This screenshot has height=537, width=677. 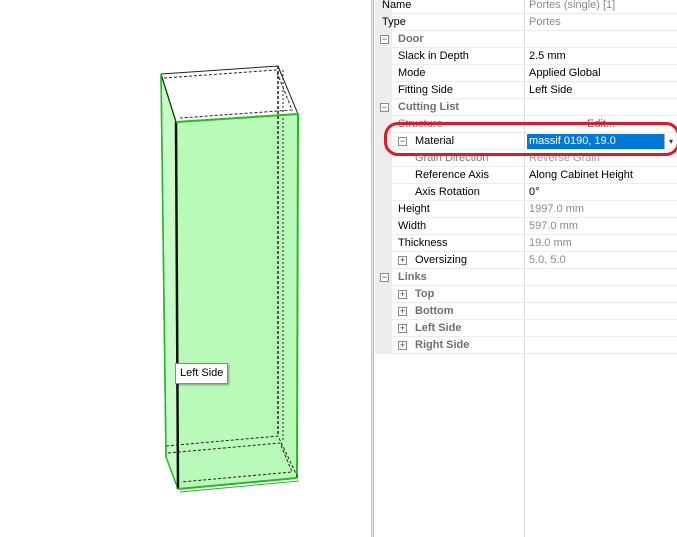 What do you see at coordinates (547, 56) in the screenshot?
I see `property-value: 2.5 mm` at bounding box center [547, 56].